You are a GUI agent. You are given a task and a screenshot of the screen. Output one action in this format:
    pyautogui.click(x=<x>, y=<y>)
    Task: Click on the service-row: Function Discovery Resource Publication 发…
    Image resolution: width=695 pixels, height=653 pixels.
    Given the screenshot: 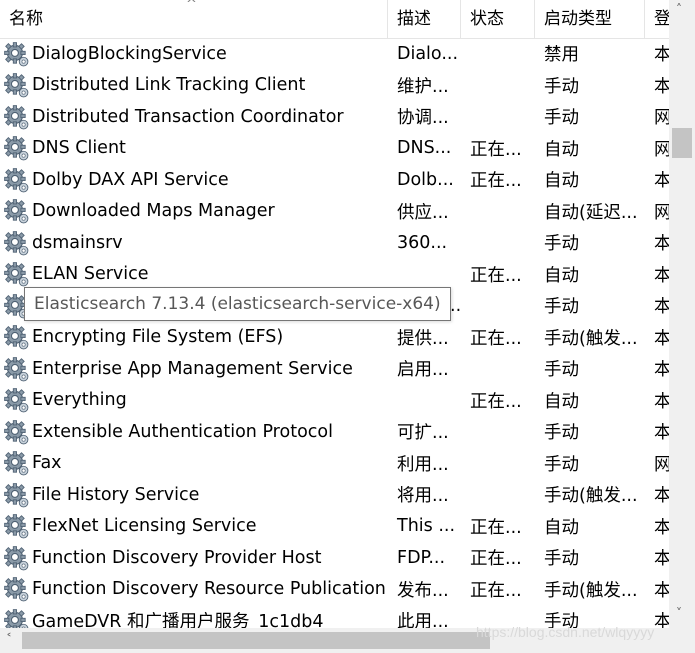 What is the action you would take?
    pyautogui.click(x=334, y=590)
    